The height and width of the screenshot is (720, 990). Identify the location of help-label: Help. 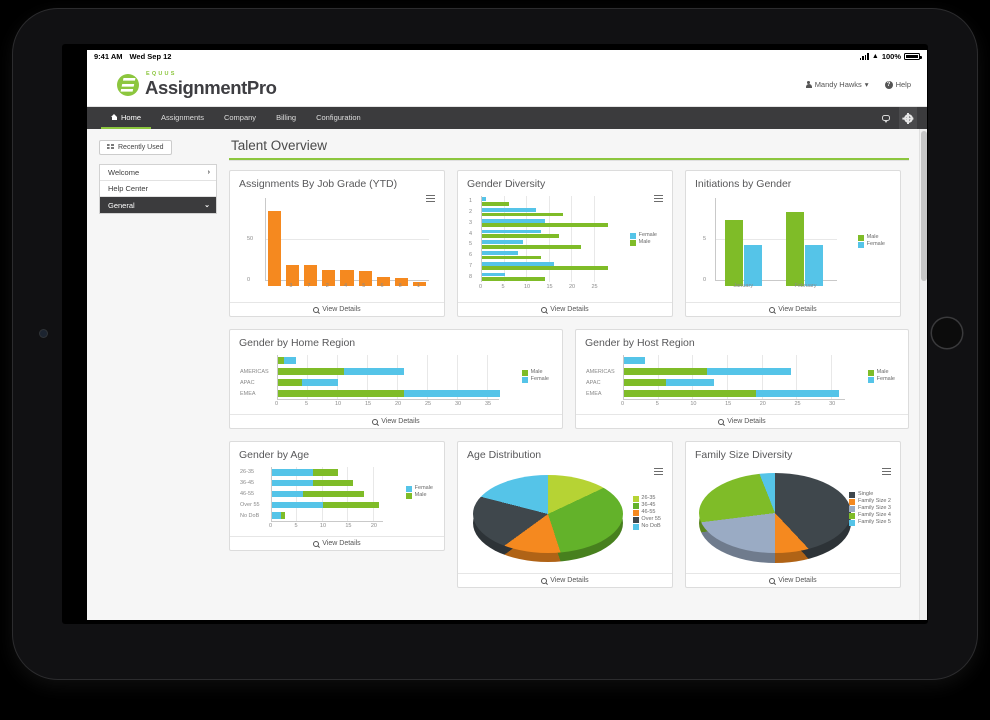
(903, 84).